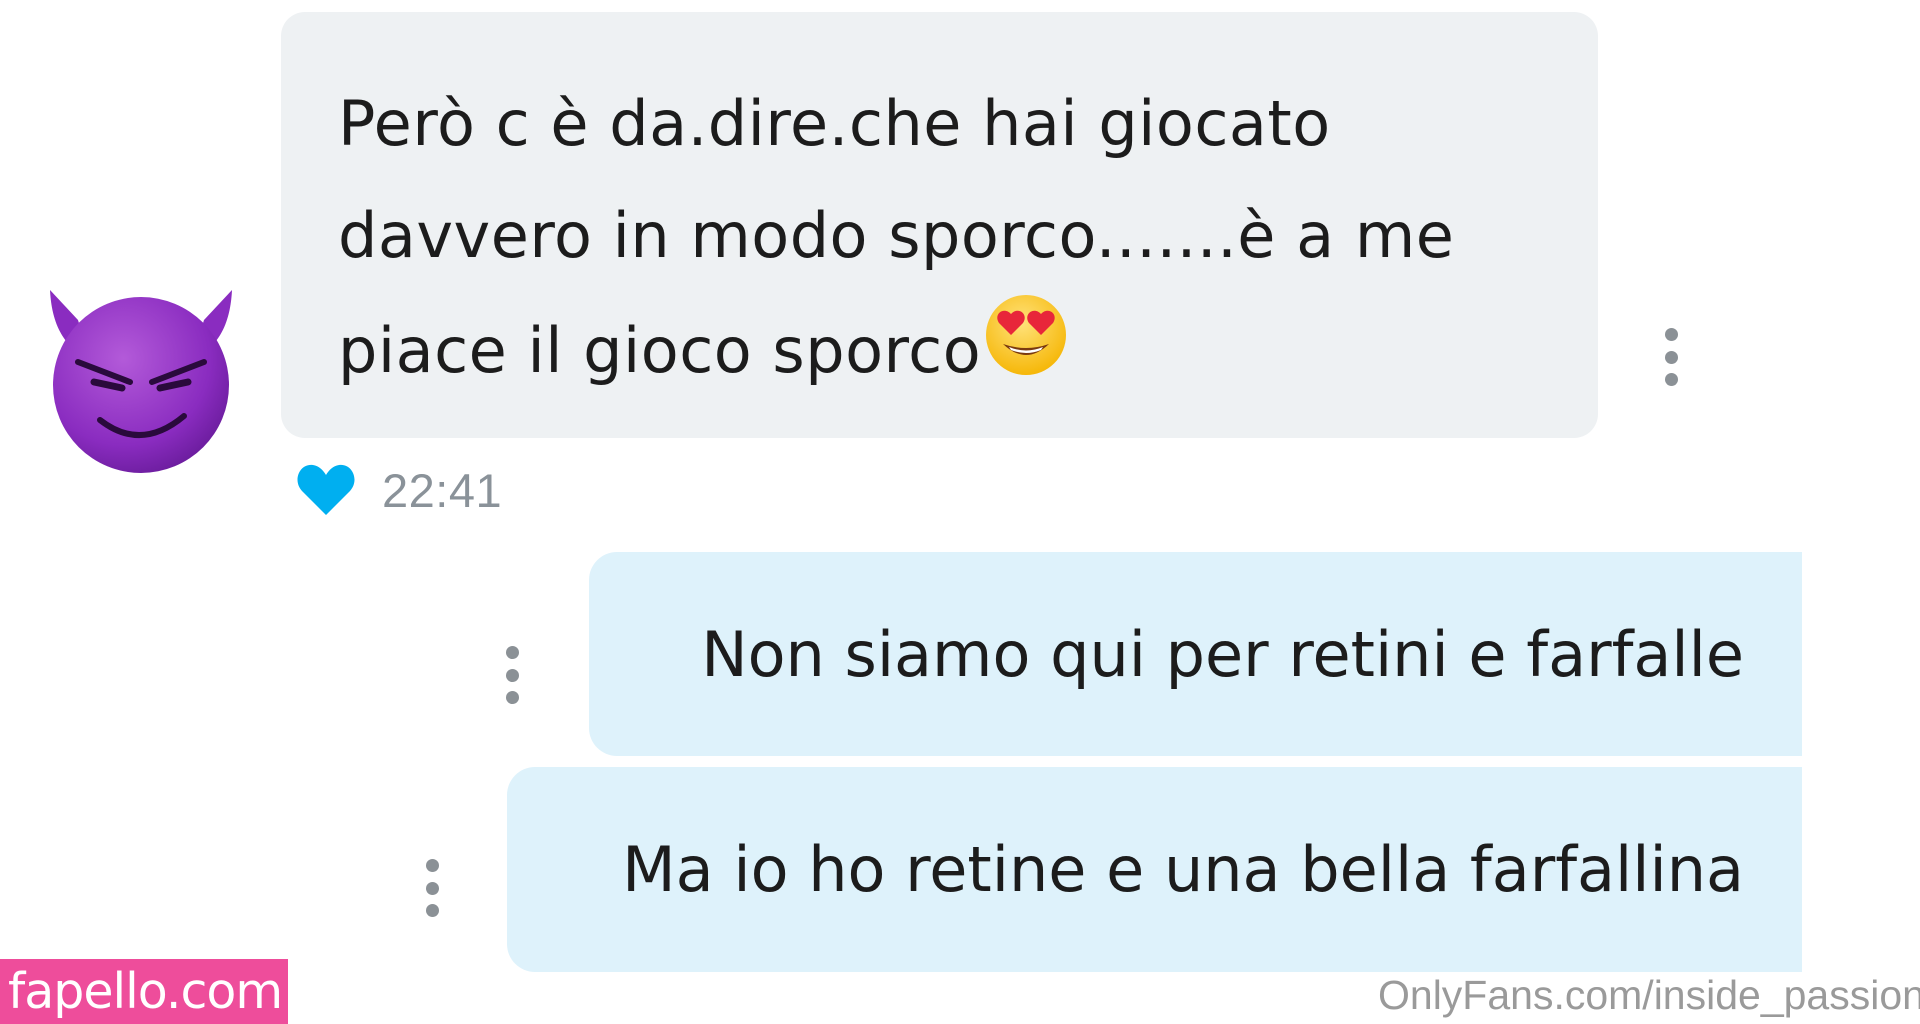 This screenshot has height=1024, width=1920. Describe the element at coordinates (1026, 352) in the screenshot. I see `heart-eyes-emoji-icon` at that location.